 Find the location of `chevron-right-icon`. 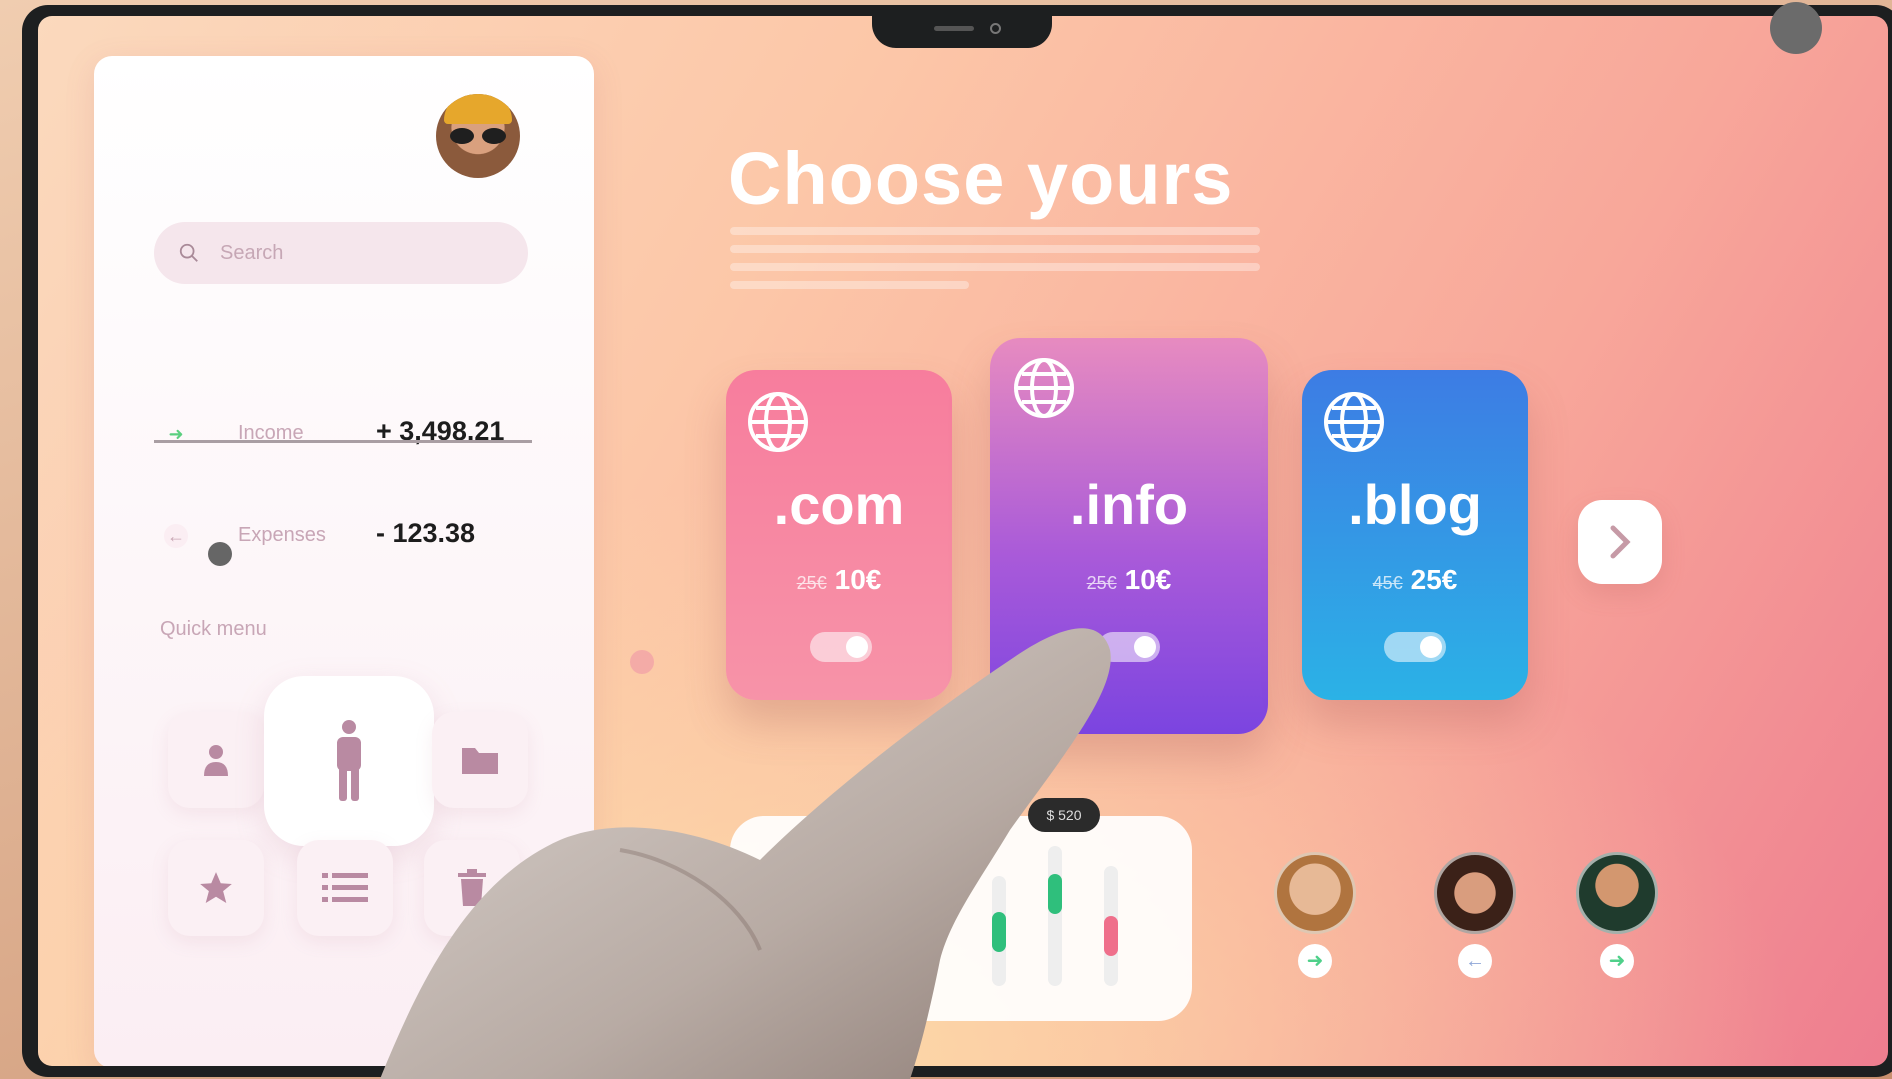

chevron-right-icon is located at coordinates (1620, 542).